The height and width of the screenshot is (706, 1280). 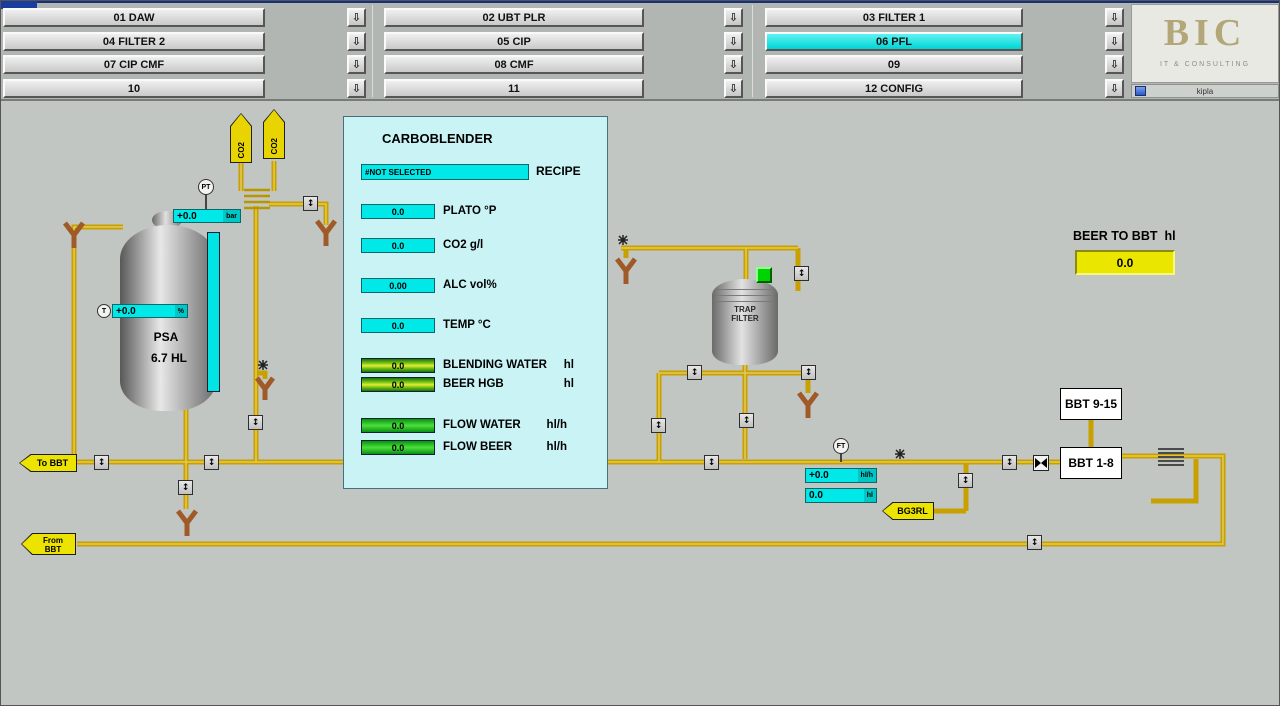 What do you see at coordinates (514, 17) in the screenshot?
I see `nav-button-02-ubt-plr: 02 UBT PLR` at bounding box center [514, 17].